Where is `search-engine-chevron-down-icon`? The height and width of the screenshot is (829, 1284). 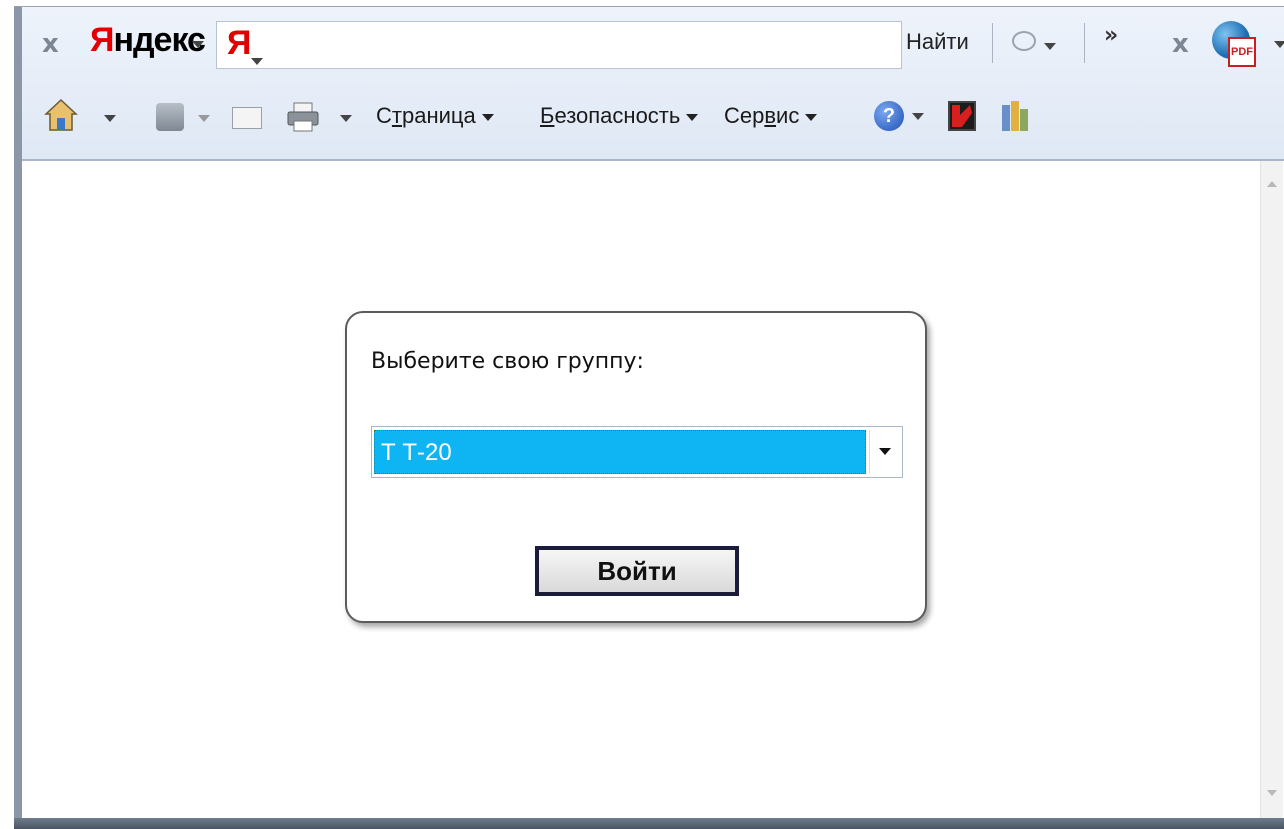 search-engine-chevron-down-icon is located at coordinates (257, 61).